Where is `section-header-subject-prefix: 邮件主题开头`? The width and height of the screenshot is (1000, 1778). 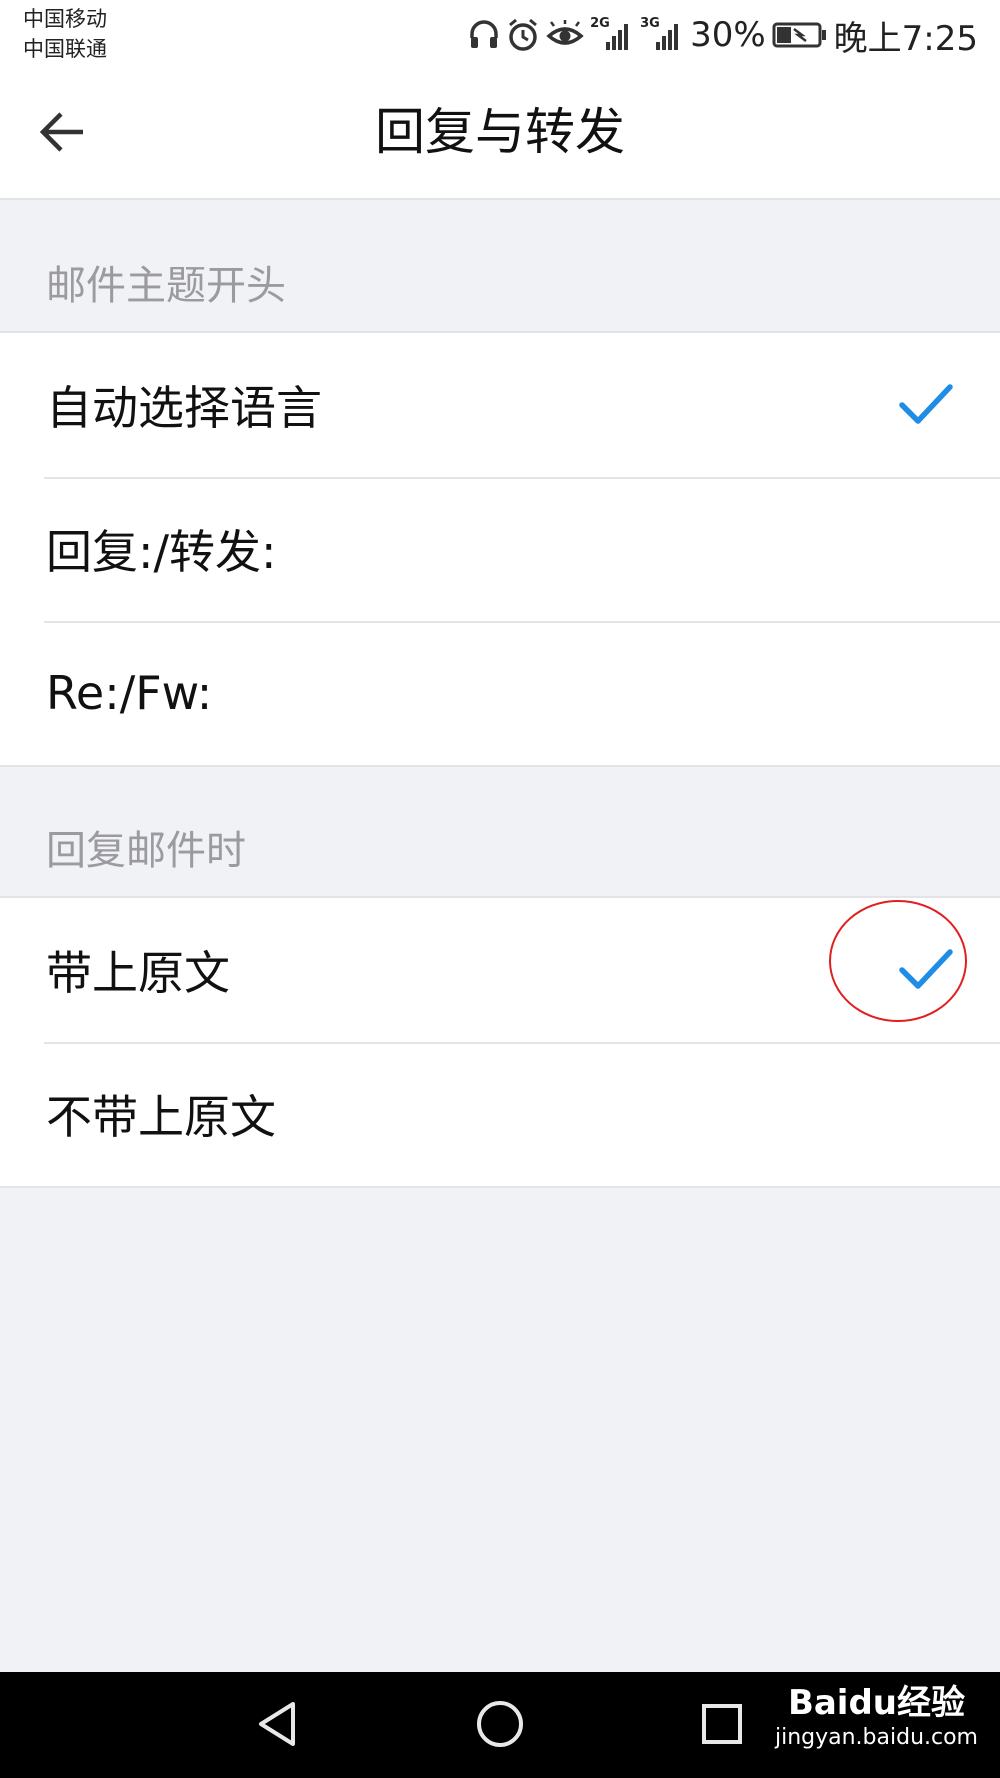
section-header-subject-prefix: 邮件主题开头 is located at coordinates (166, 286).